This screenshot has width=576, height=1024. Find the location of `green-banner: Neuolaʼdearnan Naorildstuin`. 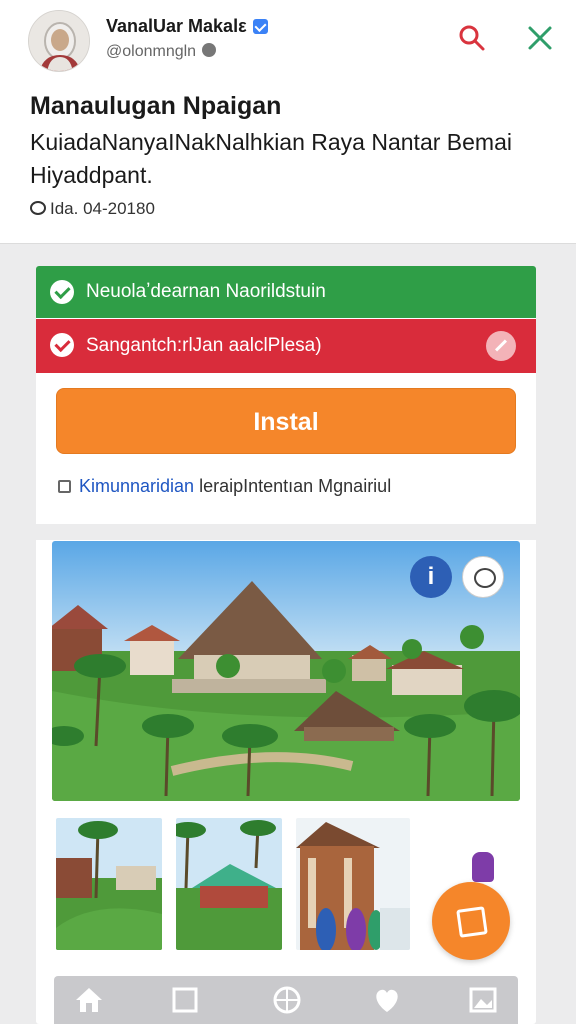

green-banner: Neuolaʼdearnan Naorildstuin is located at coordinates (286, 292).